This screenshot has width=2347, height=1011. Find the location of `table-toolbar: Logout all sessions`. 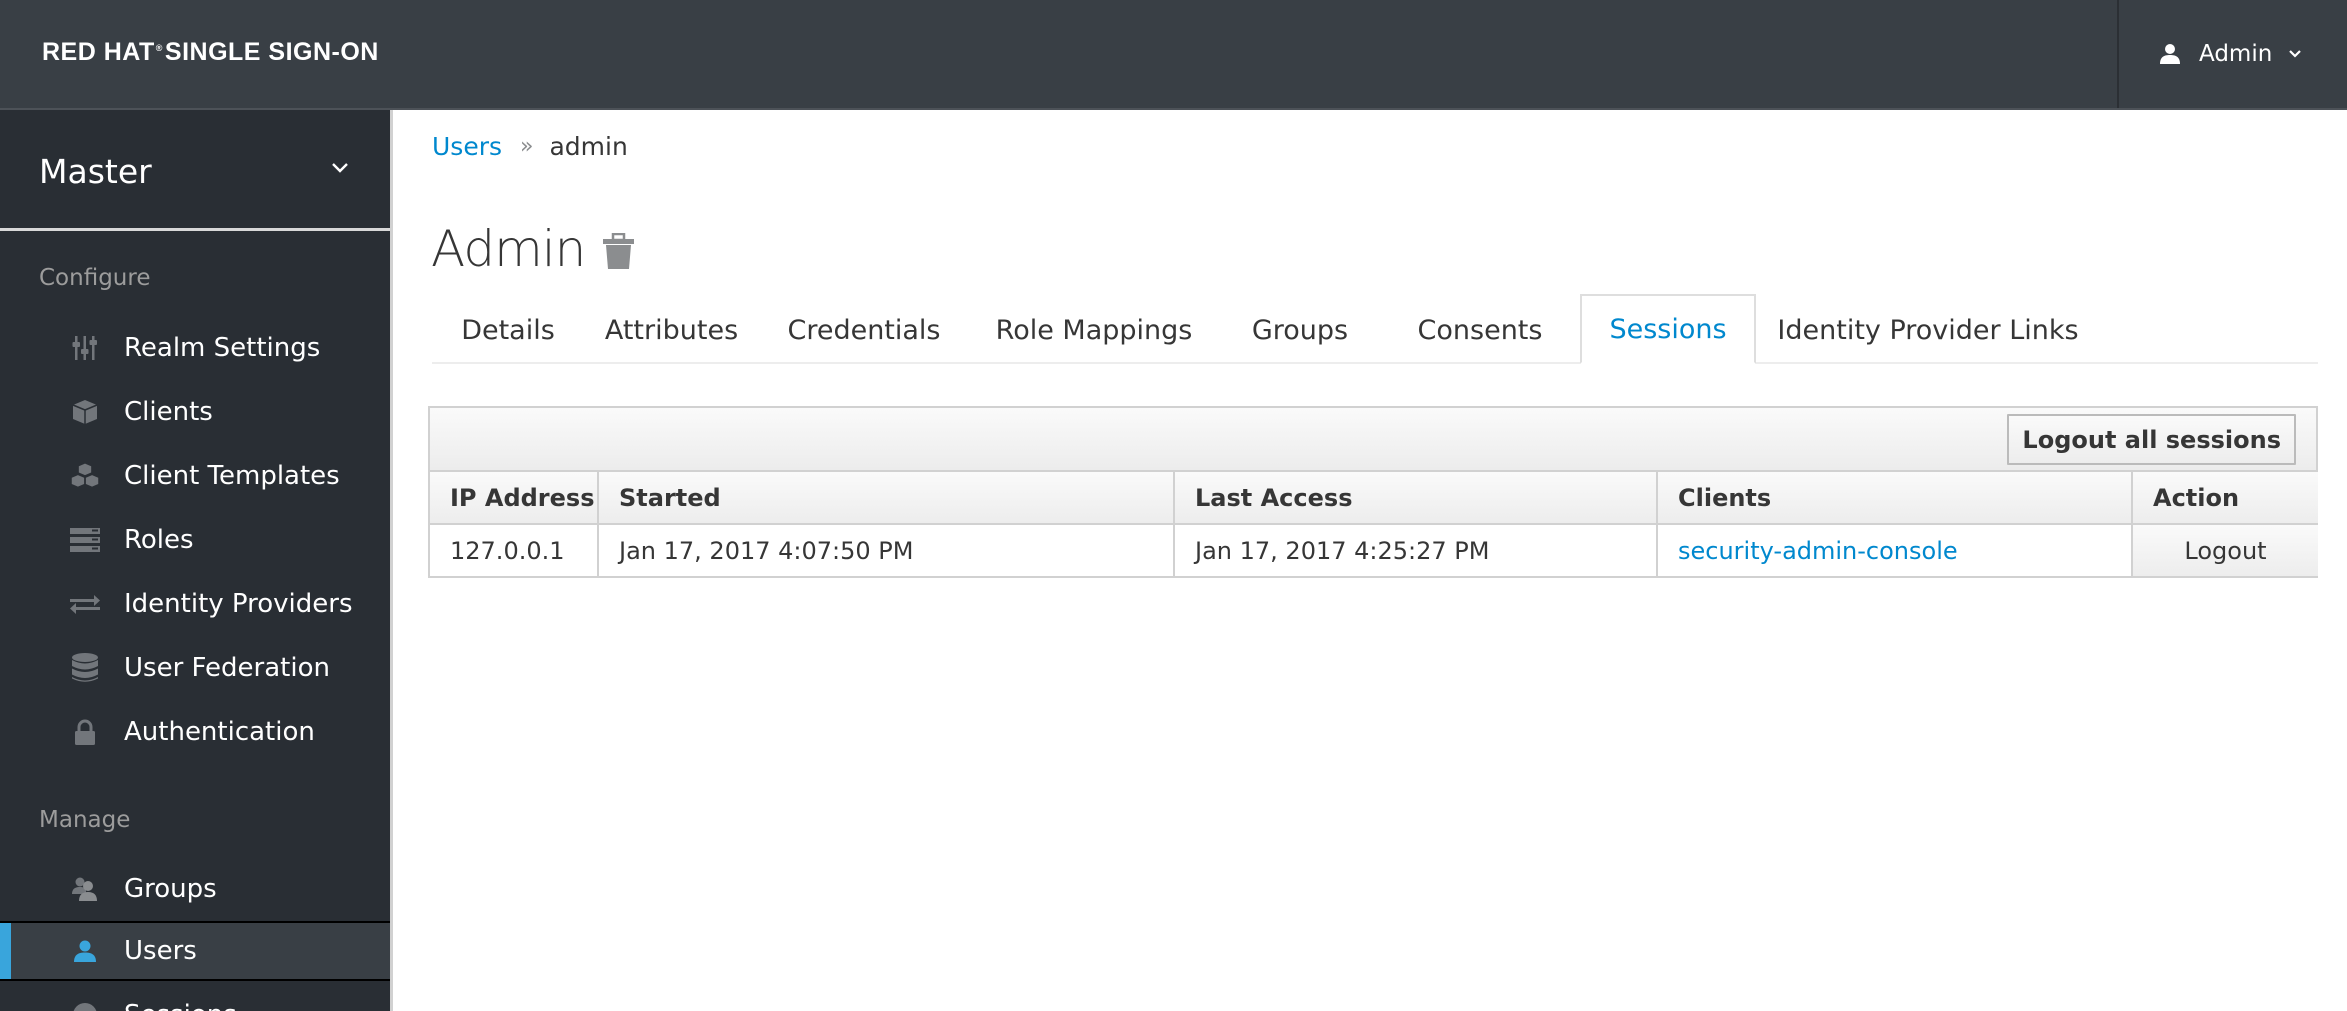

table-toolbar: Logout all sessions is located at coordinates (1373, 440).